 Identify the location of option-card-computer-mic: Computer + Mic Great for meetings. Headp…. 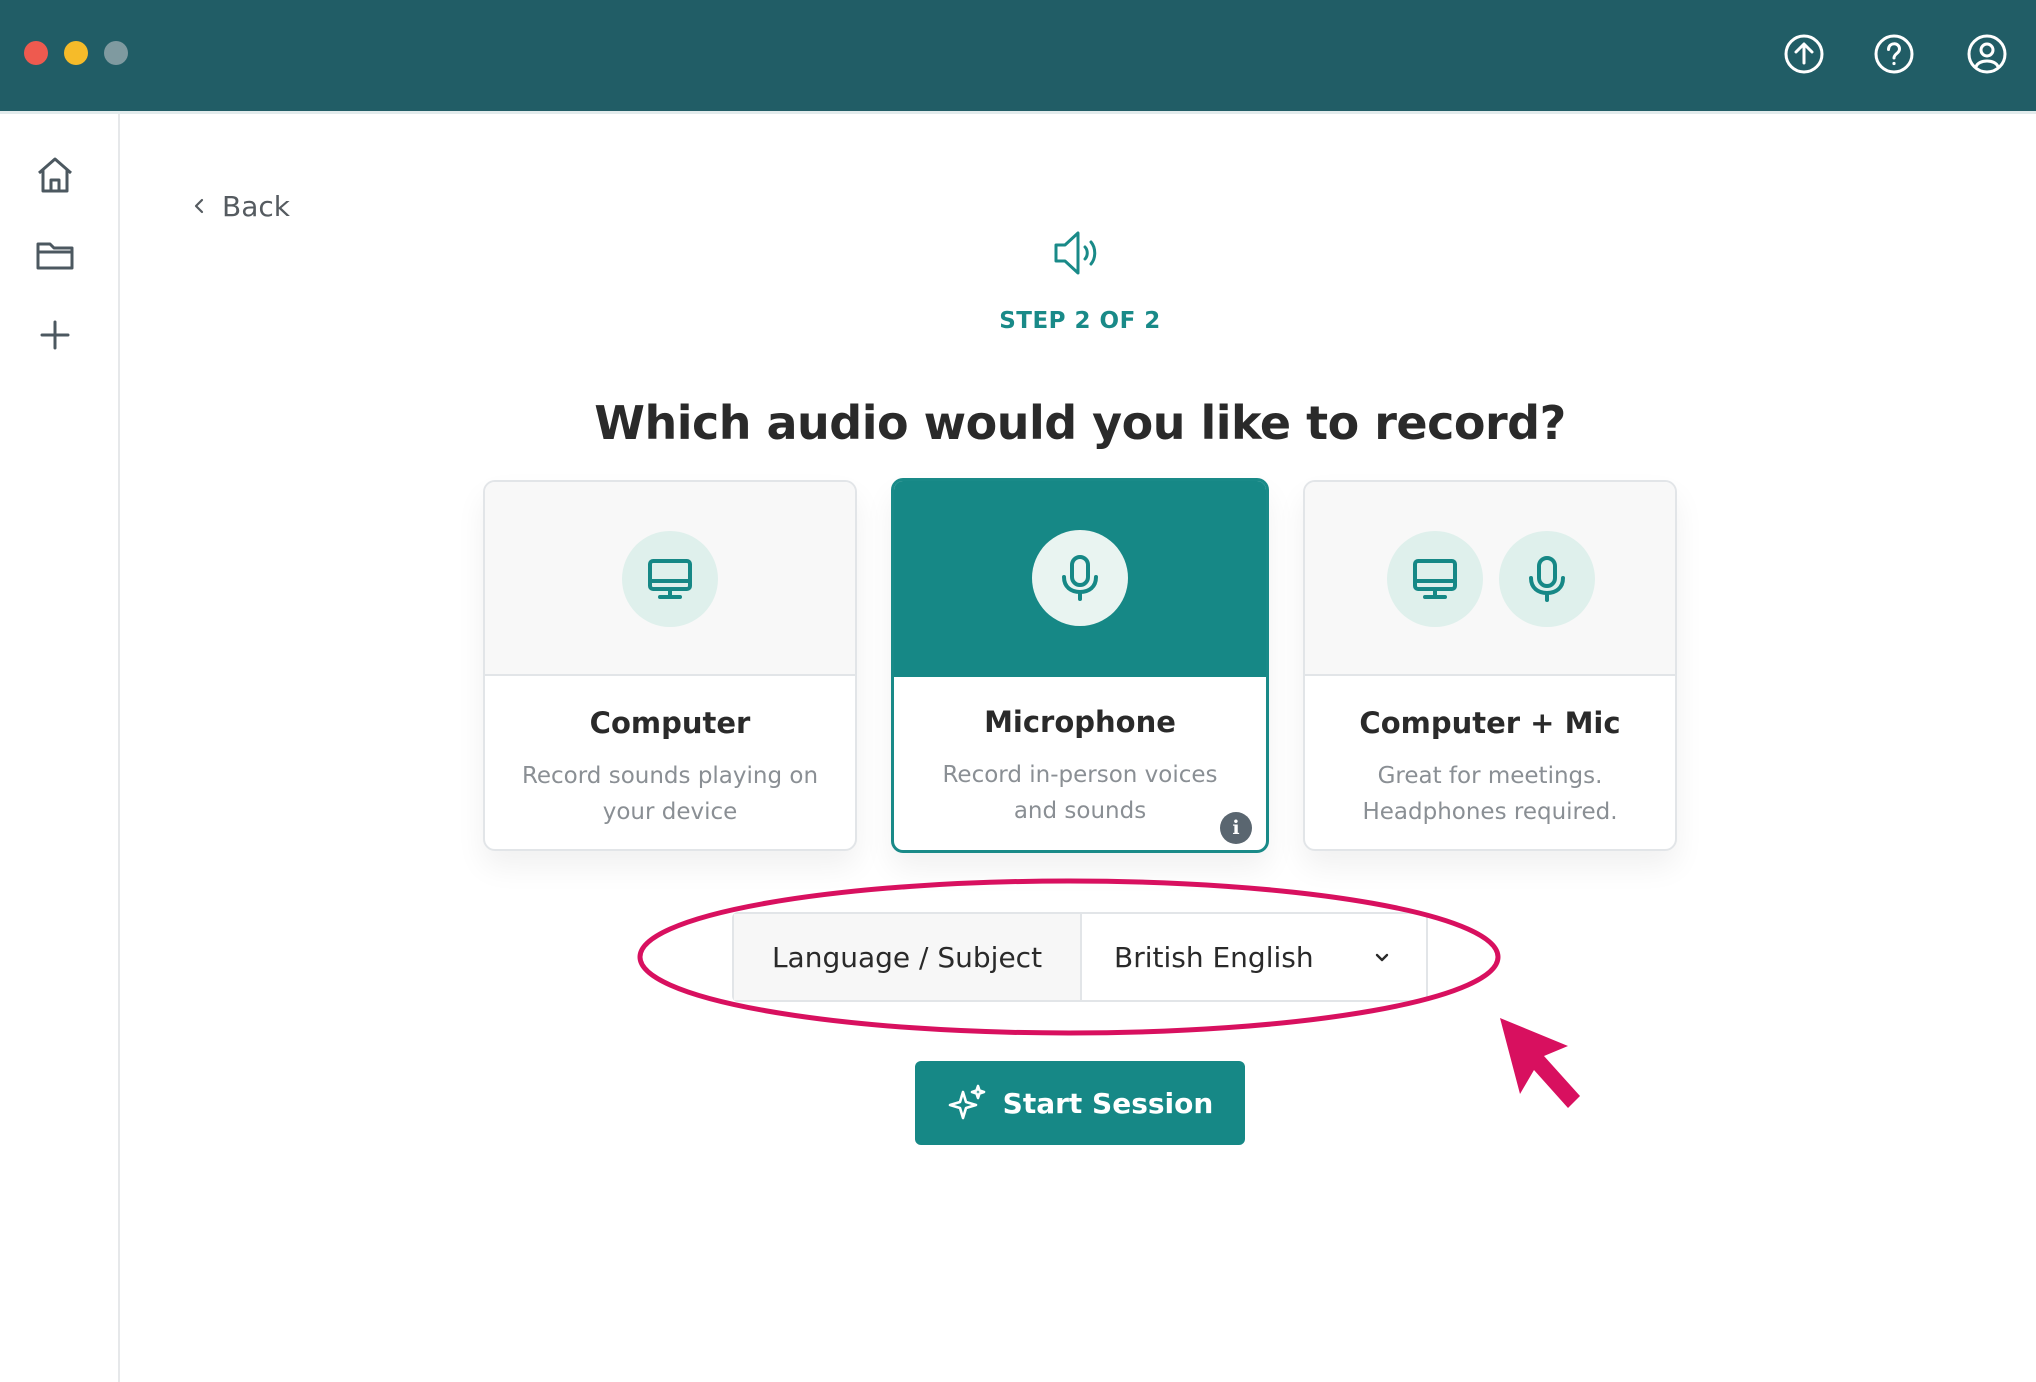
(1490, 665).